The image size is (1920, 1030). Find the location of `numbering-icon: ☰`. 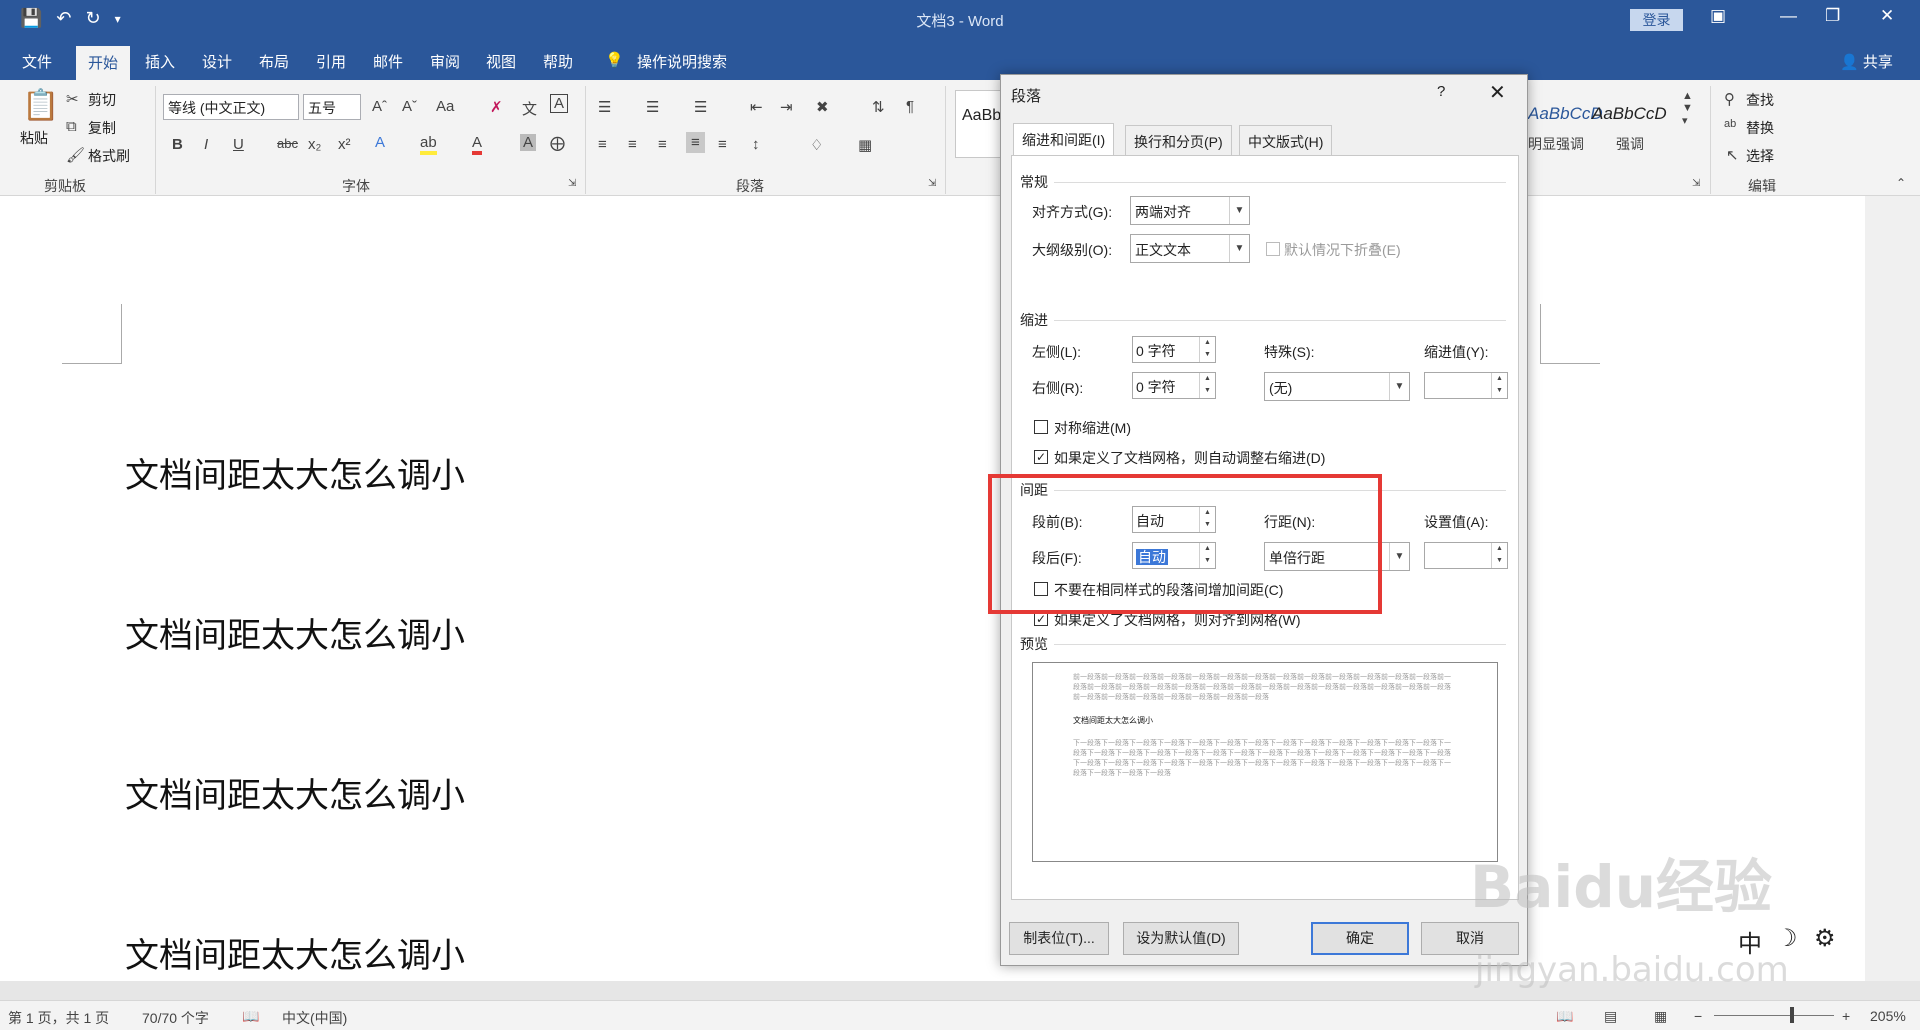

numbering-icon: ☰ is located at coordinates (652, 107).